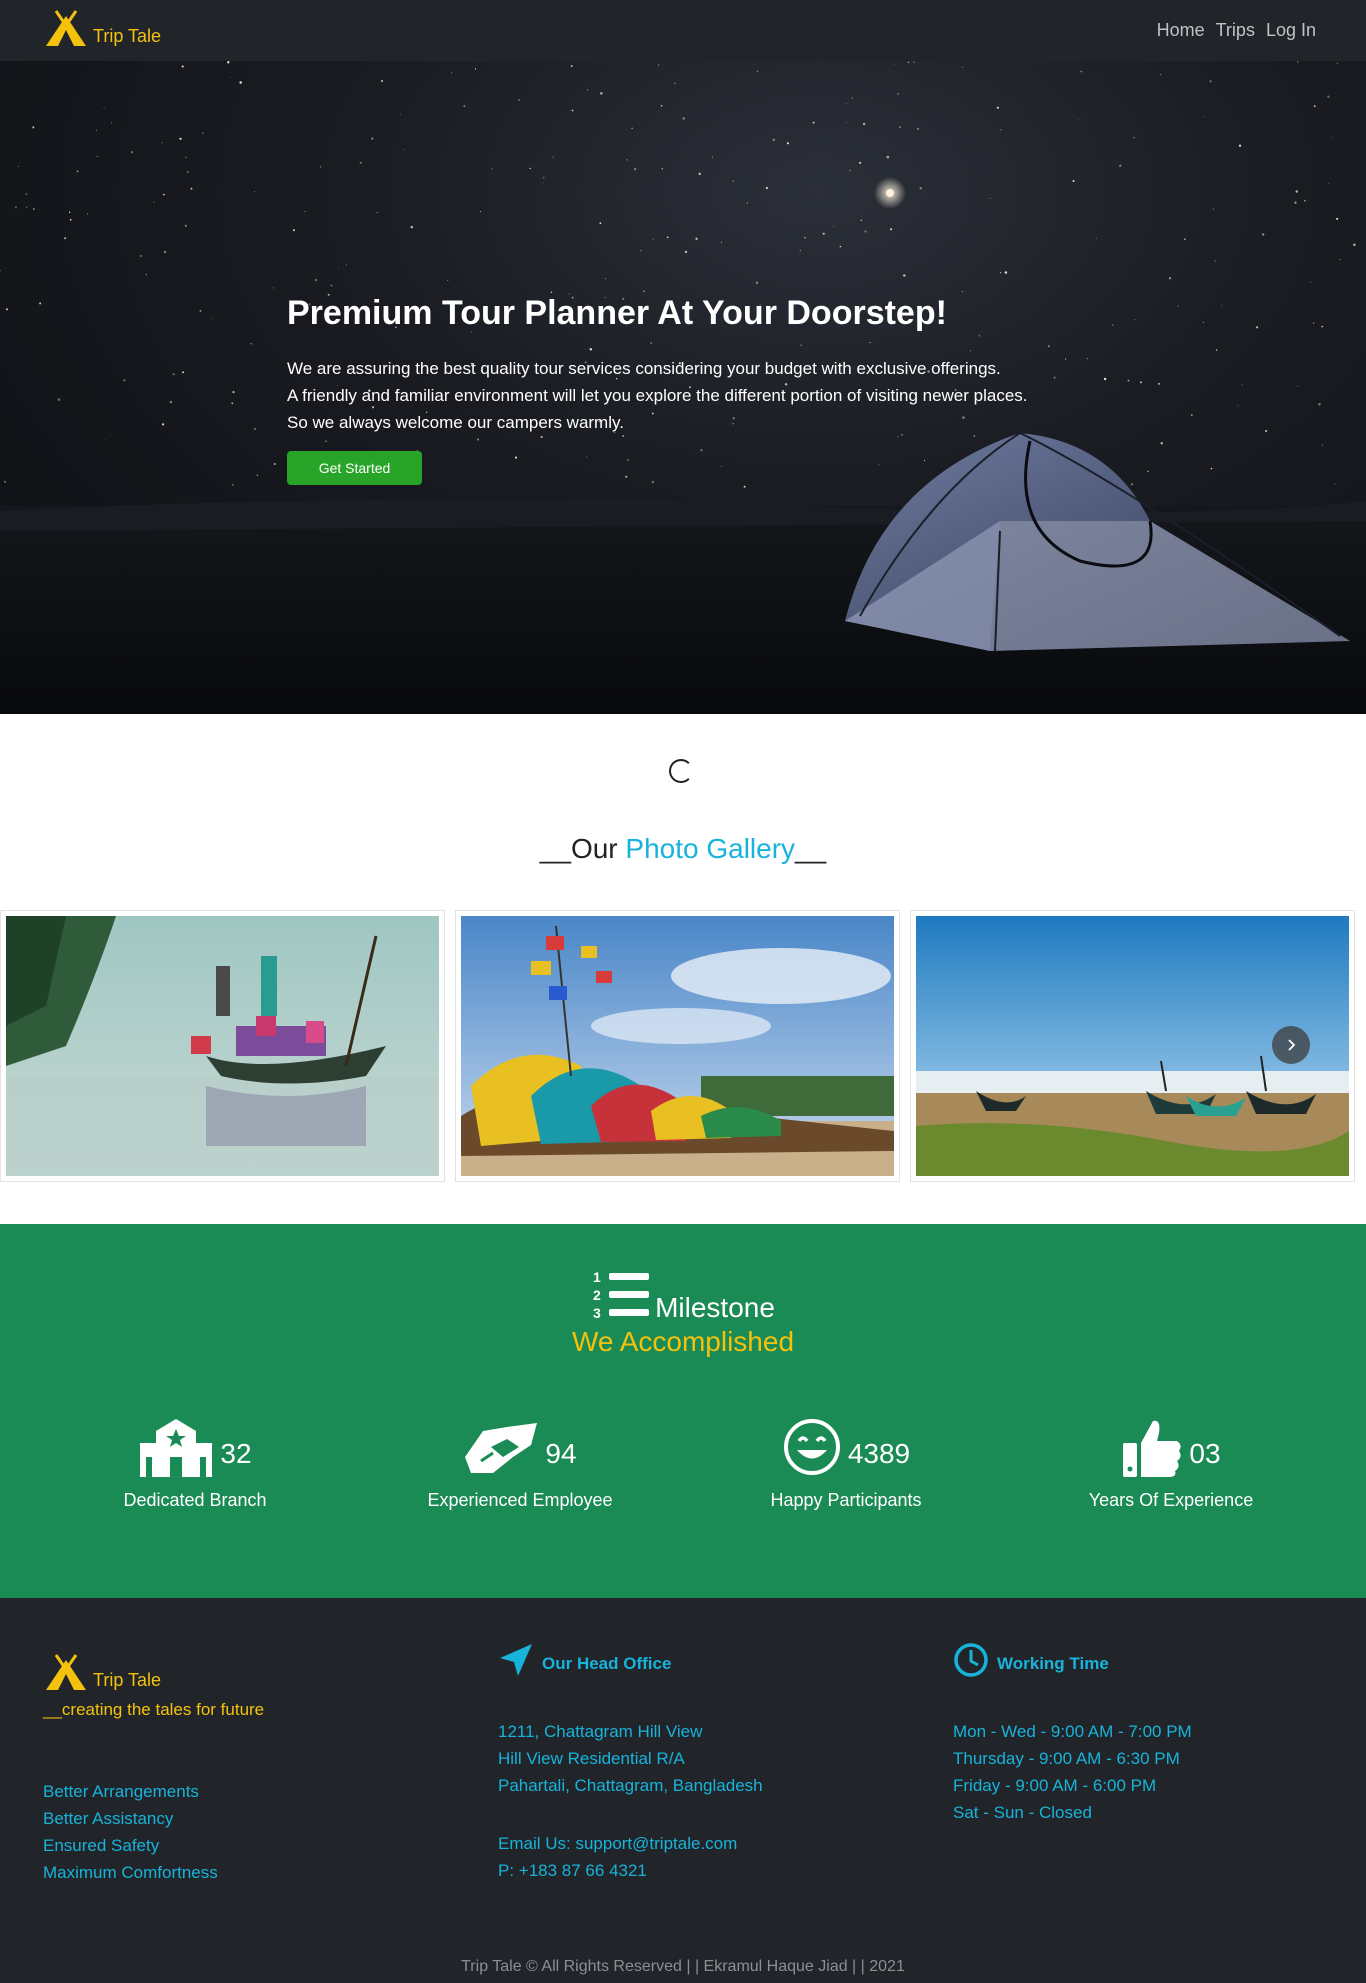 The width and height of the screenshot is (1366, 1983). What do you see at coordinates (501, 1448) in the screenshot?
I see `handshake-icon` at bounding box center [501, 1448].